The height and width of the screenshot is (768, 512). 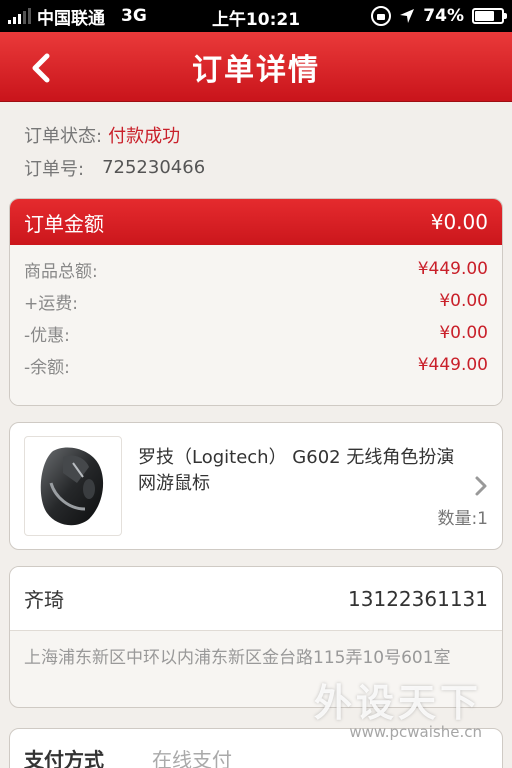 What do you see at coordinates (44, 600) in the screenshot?
I see `recipient-name: 齐琦` at bounding box center [44, 600].